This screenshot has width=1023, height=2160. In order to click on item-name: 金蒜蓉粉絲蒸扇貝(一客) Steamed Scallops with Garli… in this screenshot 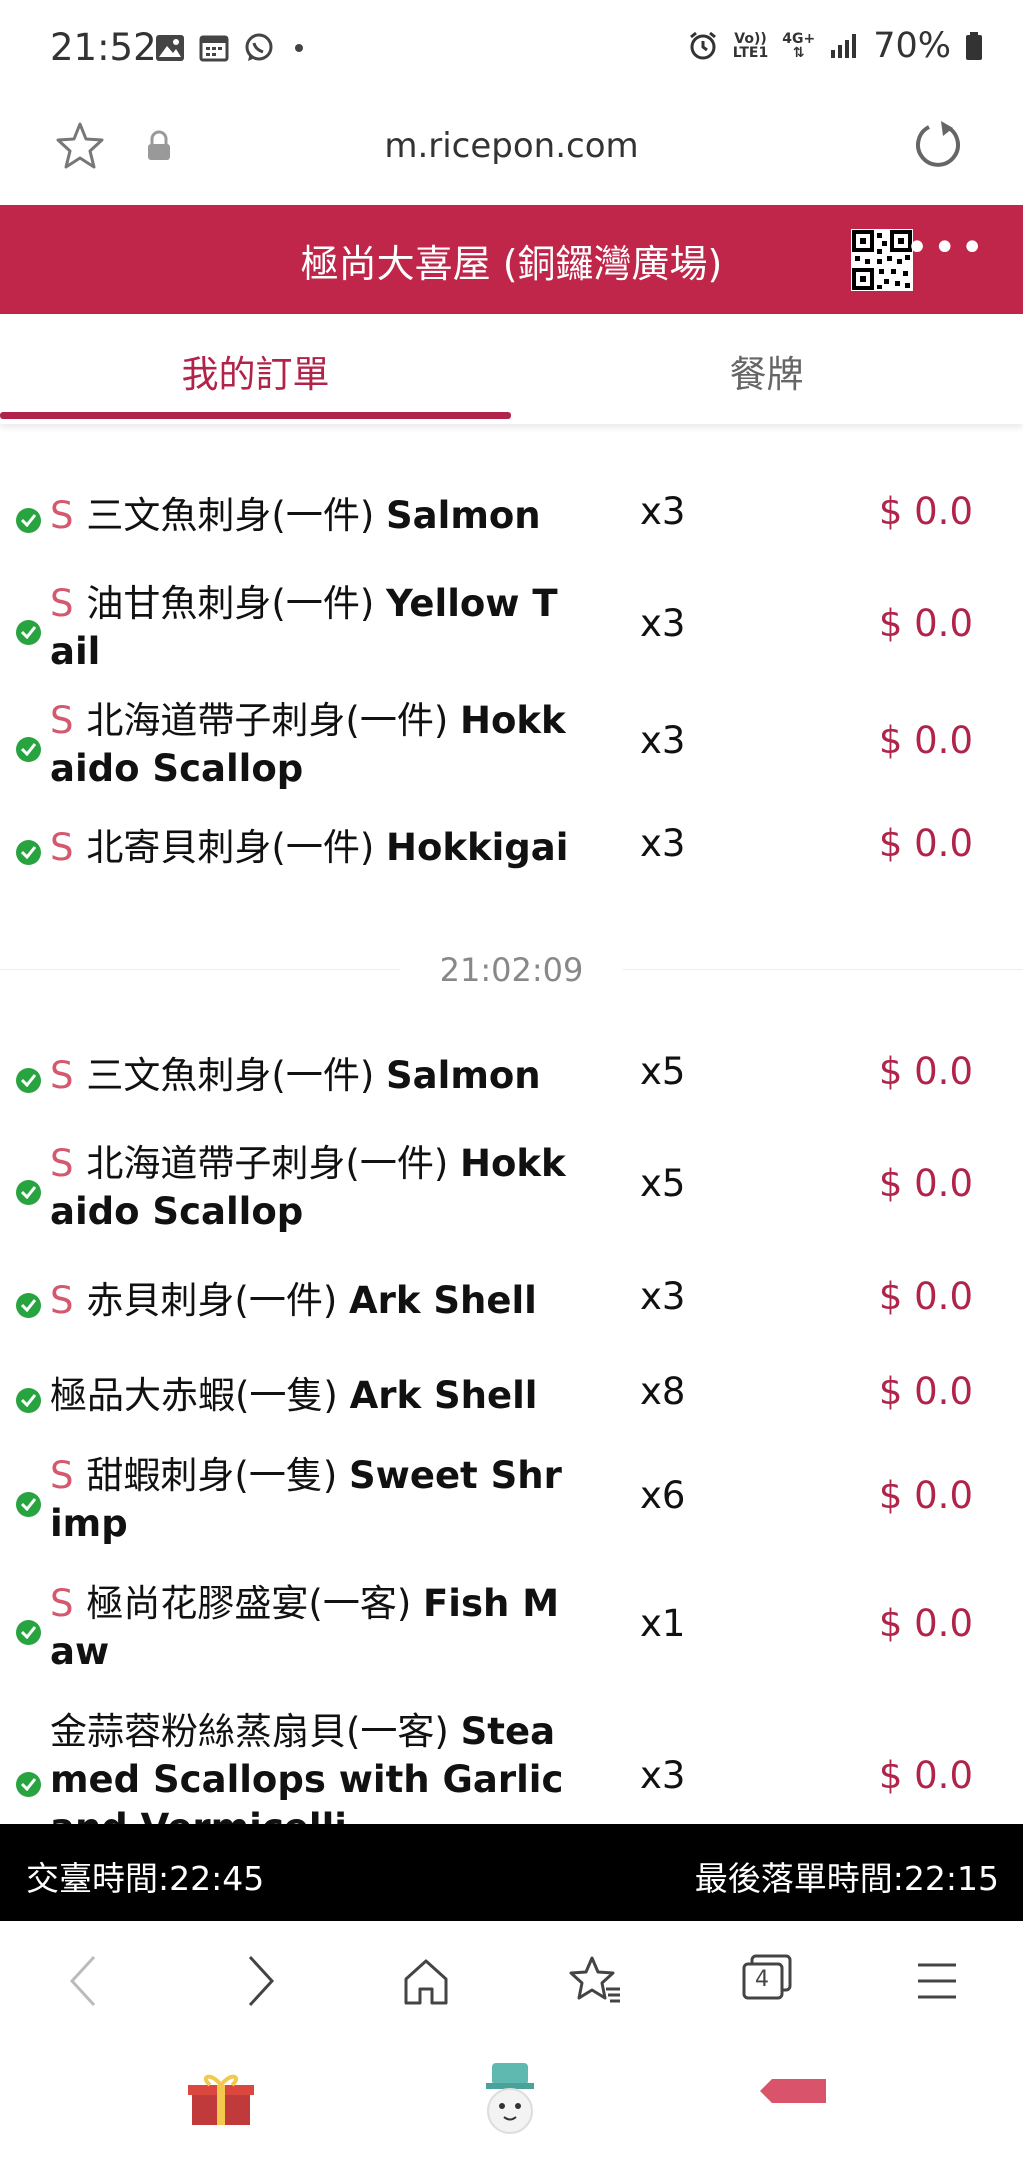, I will do `click(310, 1766)`.